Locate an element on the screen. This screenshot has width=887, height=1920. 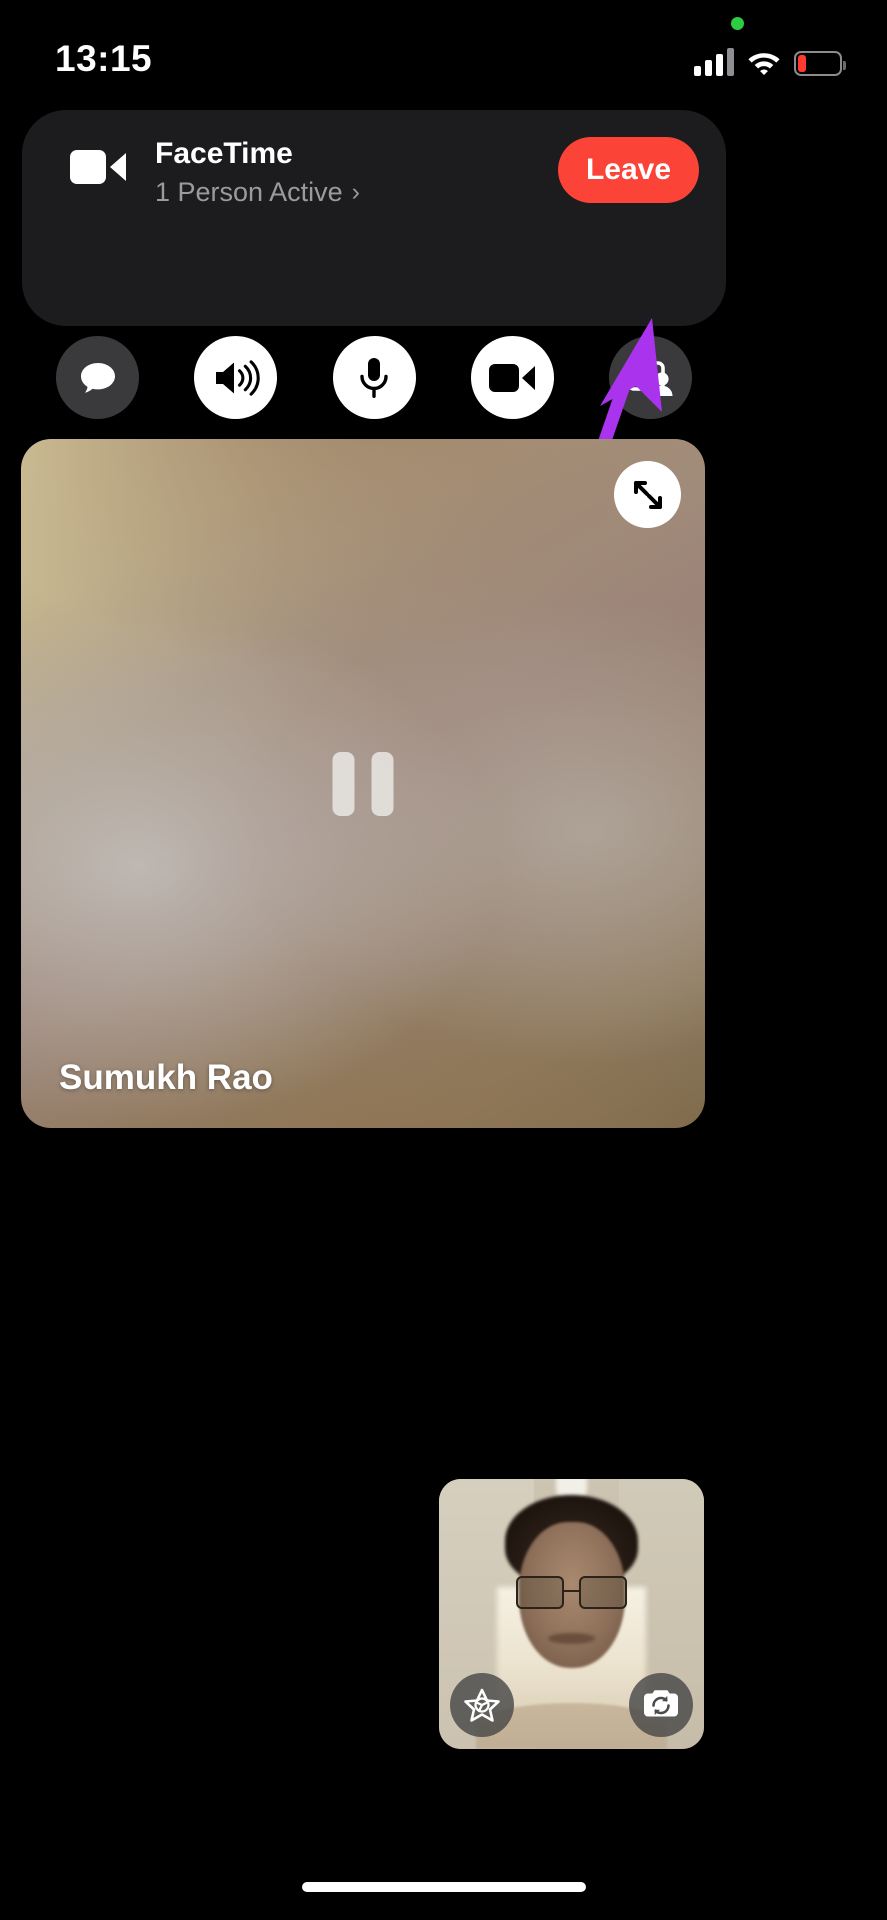
expand-arrows-icon is located at coordinates (647, 494).